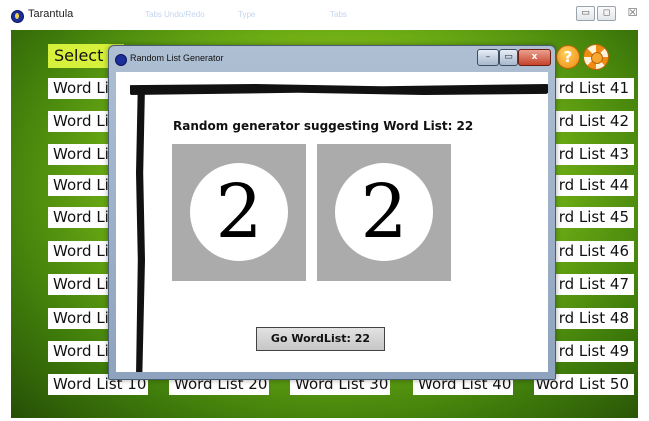 Image resolution: width=649 pixels, height=421 pixels. Describe the element at coordinates (177, 58) in the screenshot. I see `dialog-title: Random List Generator` at that location.